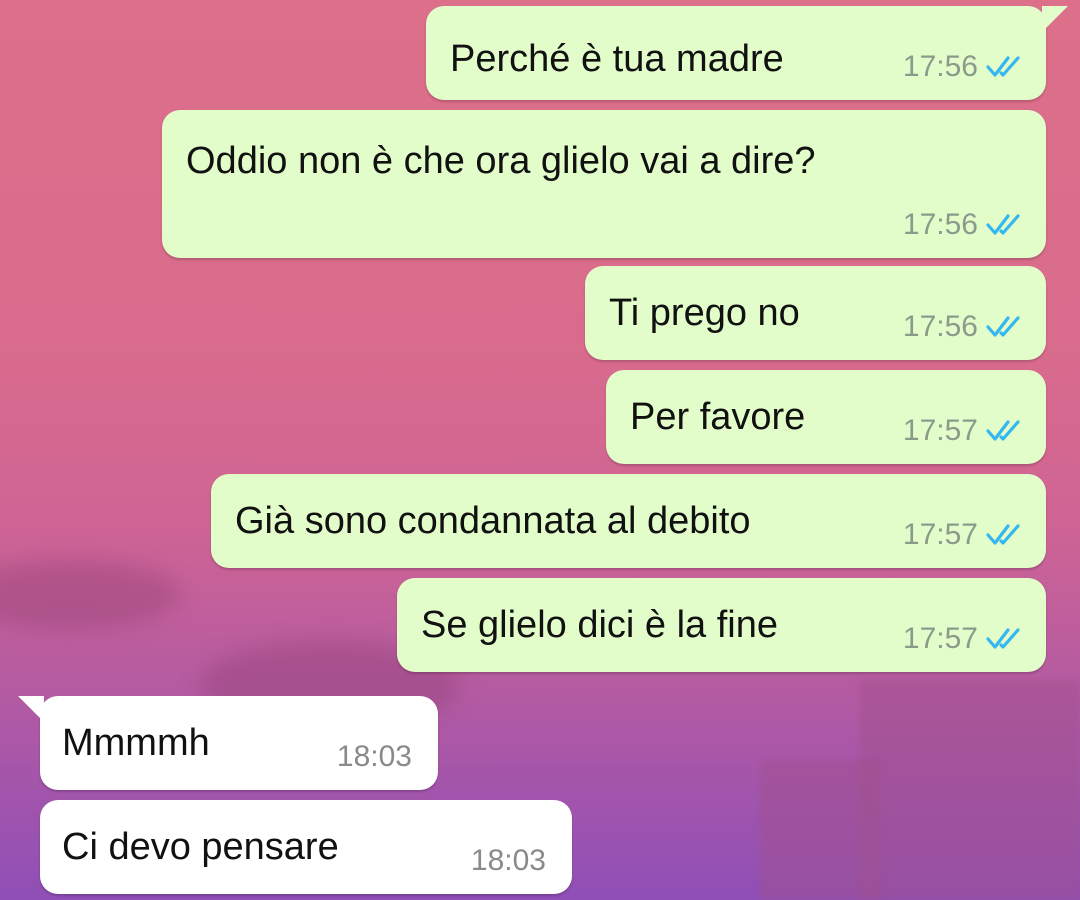 The height and width of the screenshot is (900, 1080). Describe the element at coordinates (704, 313) in the screenshot. I see `message-text: Ti prego no` at that location.